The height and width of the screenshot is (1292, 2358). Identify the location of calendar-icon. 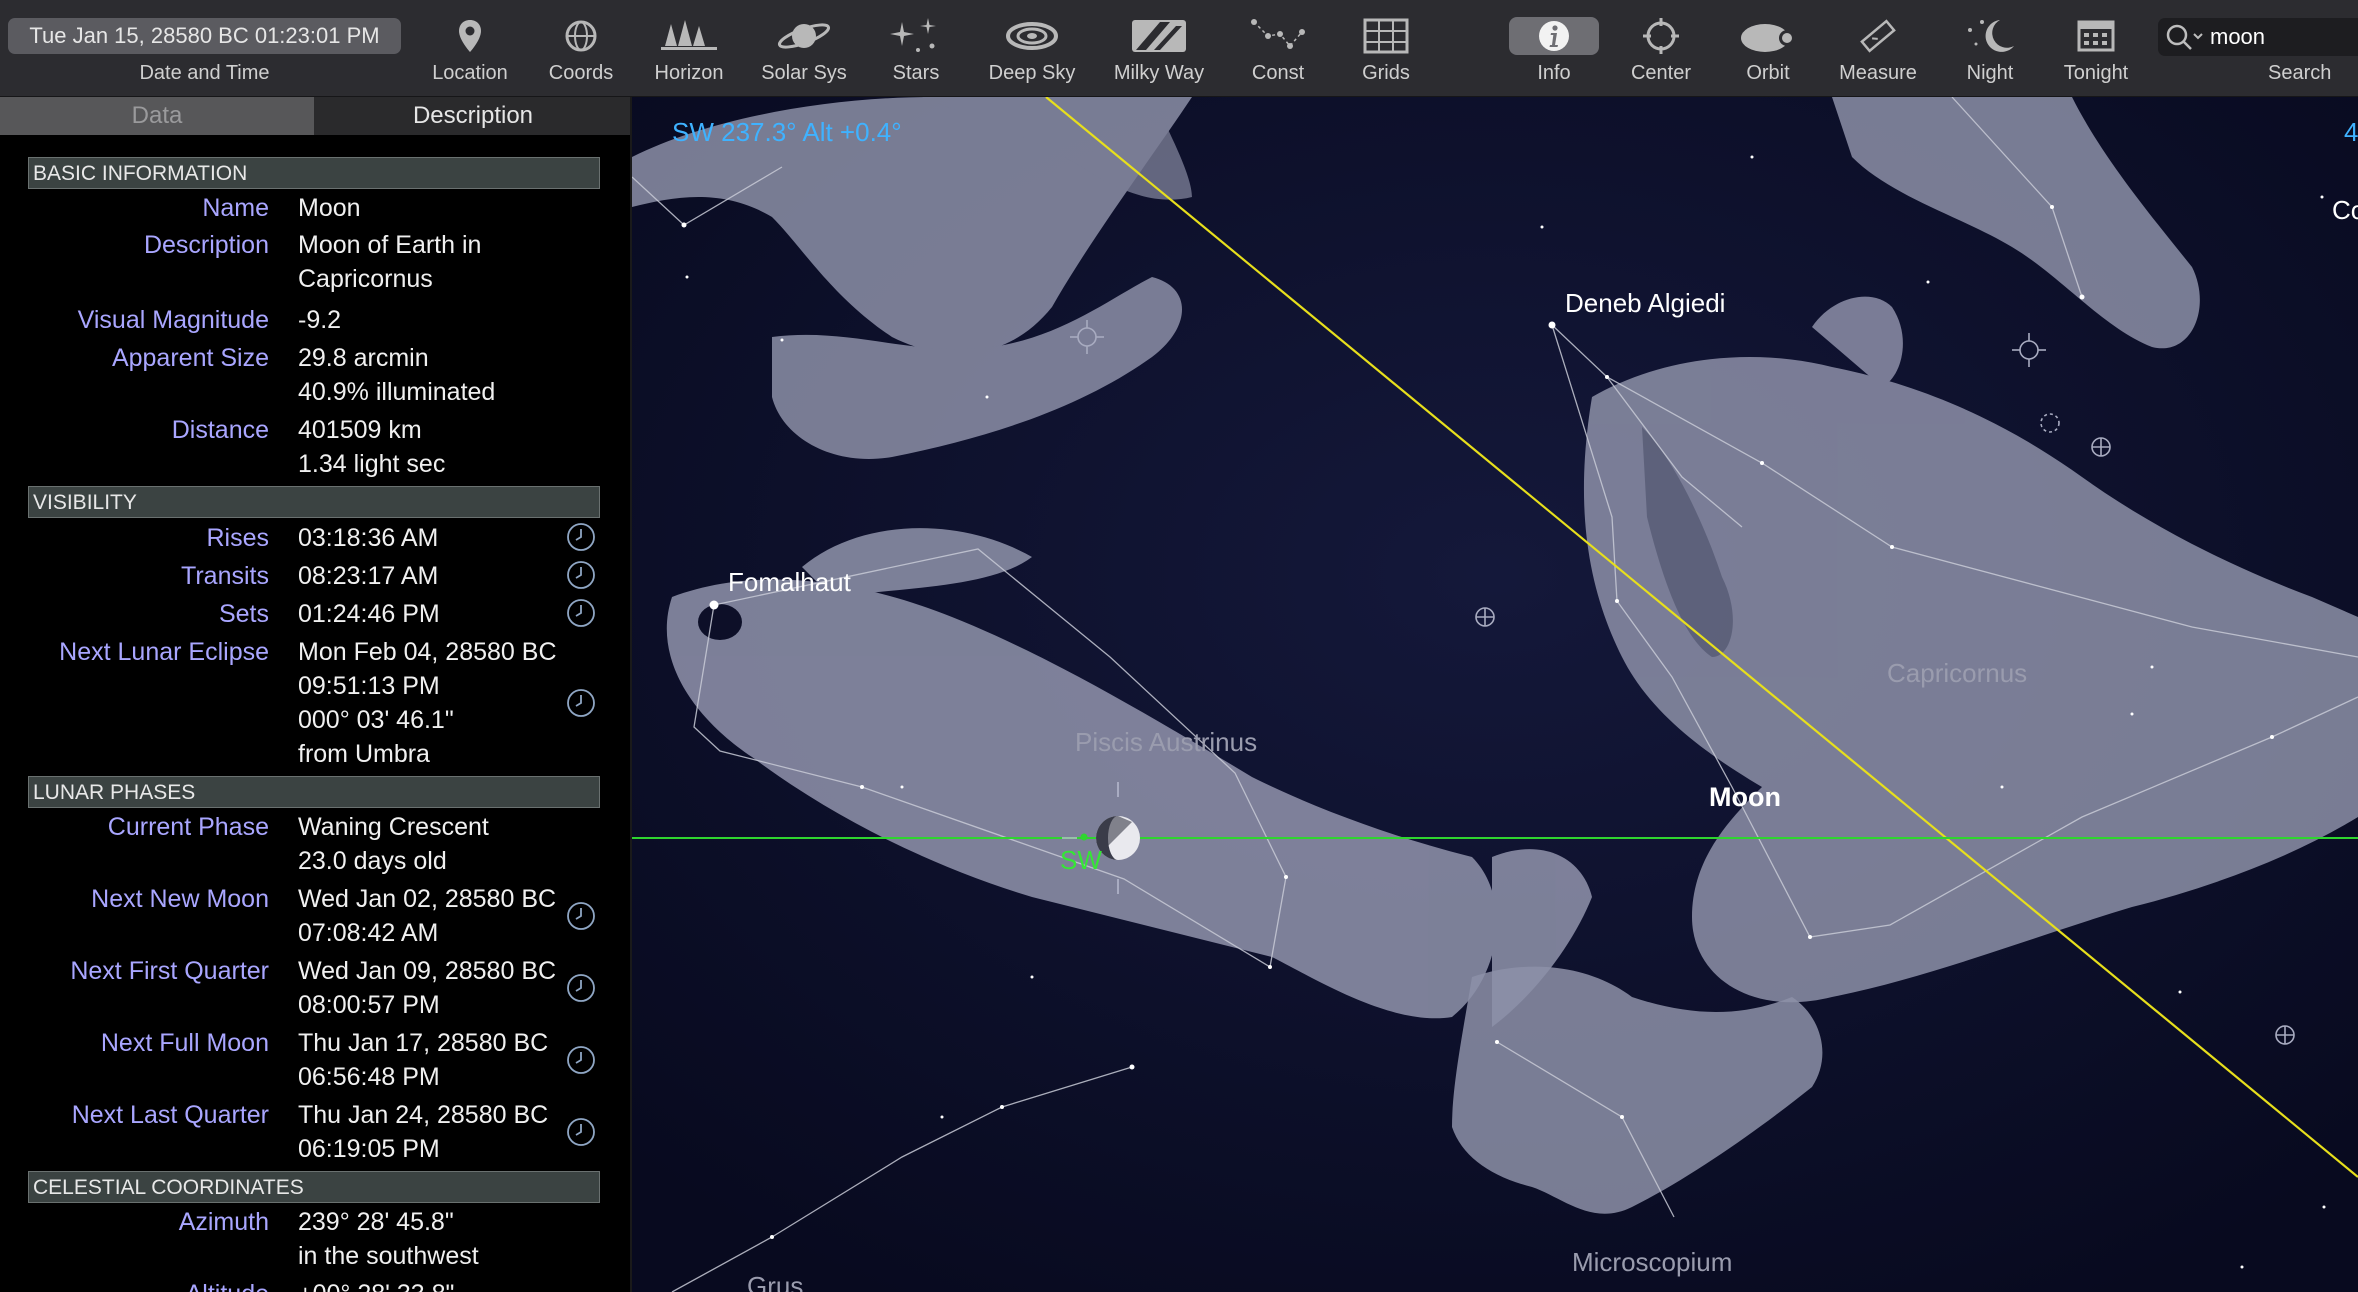
(2096, 36).